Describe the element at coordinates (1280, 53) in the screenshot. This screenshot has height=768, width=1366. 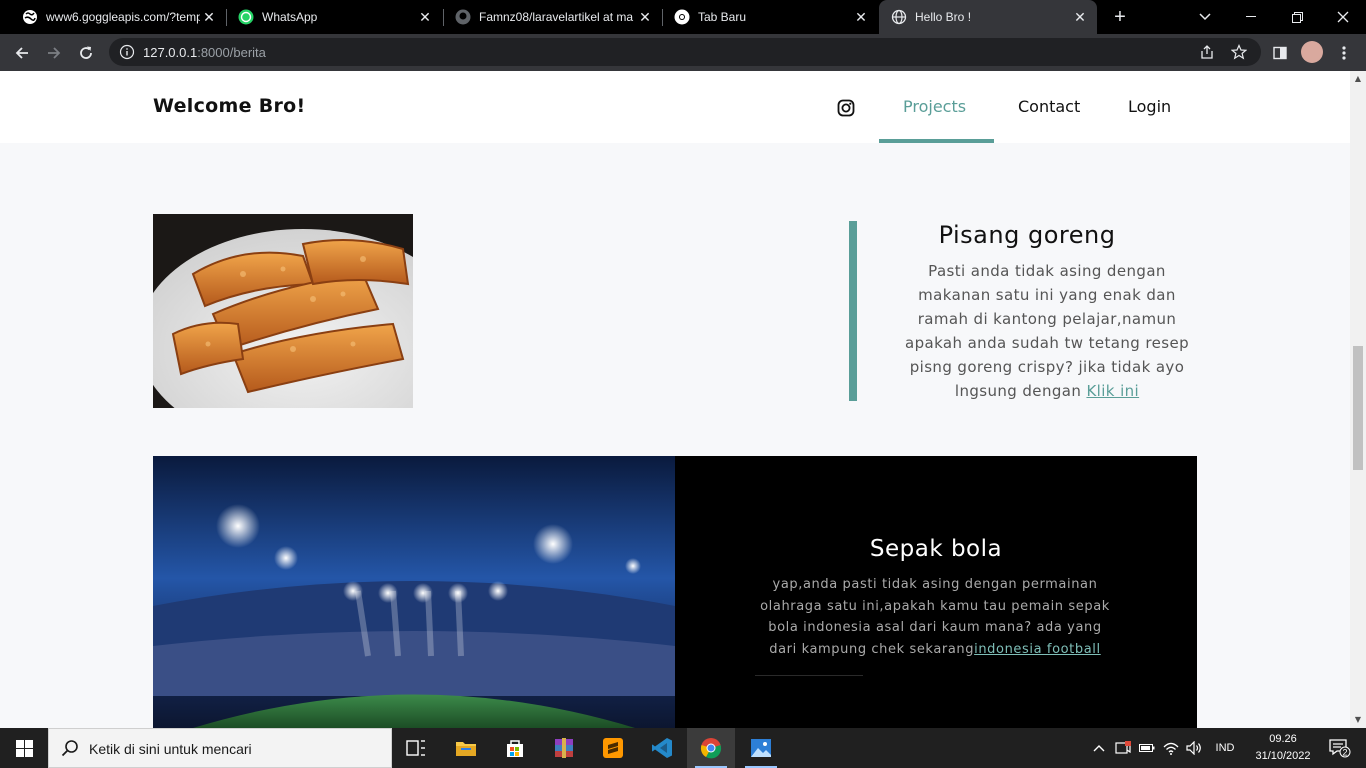
I see `side-panel-icon` at that location.